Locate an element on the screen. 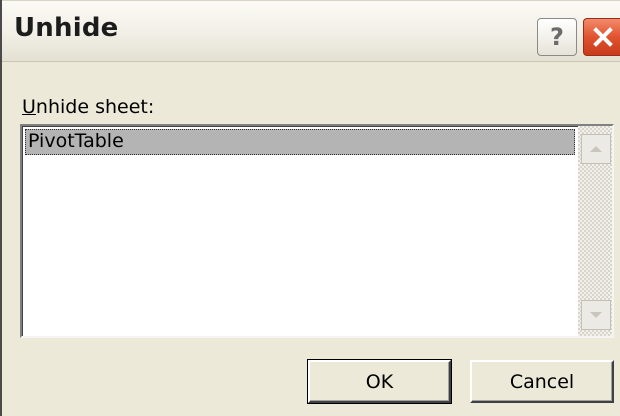 The height and width of the screenshot is (416, 620). scroll-up-button is located at coordinates (596, 149).